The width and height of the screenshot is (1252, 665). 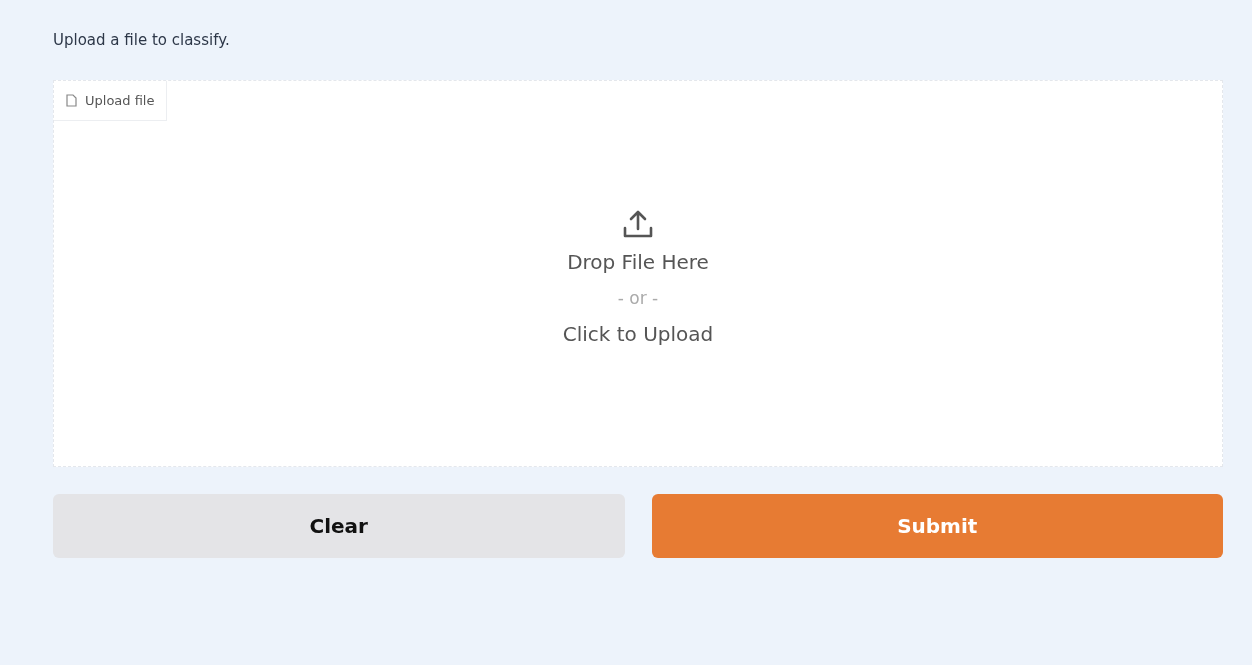 What do you see at coordinates (638, 298) in the screenshot?
I see `or-text: - or -` at bounding box center [638, 298].